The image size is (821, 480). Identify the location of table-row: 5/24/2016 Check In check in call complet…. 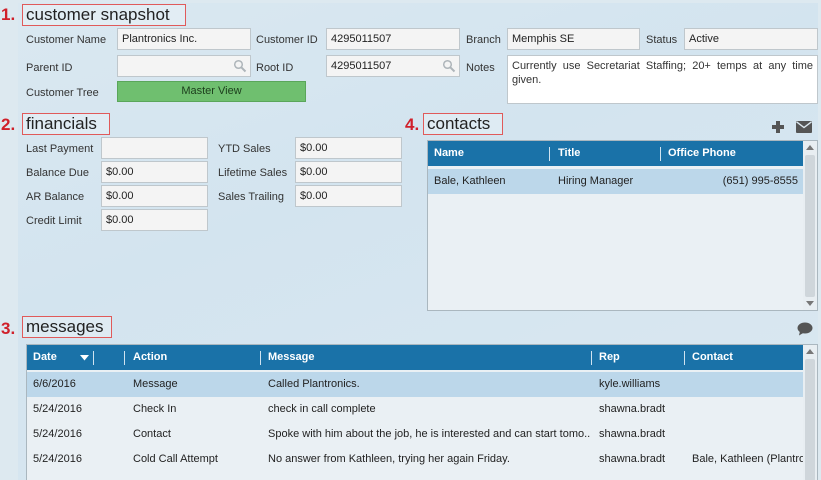
(415, 409).